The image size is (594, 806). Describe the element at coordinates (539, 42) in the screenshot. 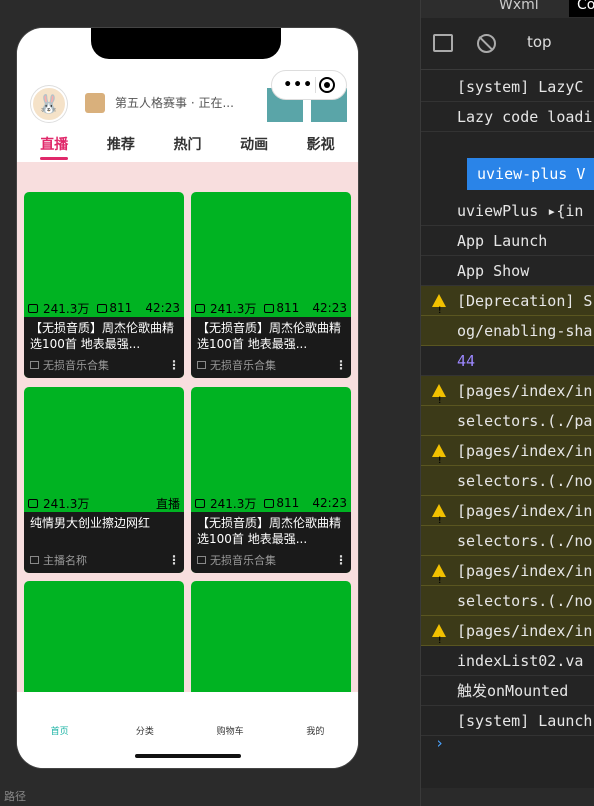

I see `context-selector: top` at that location.